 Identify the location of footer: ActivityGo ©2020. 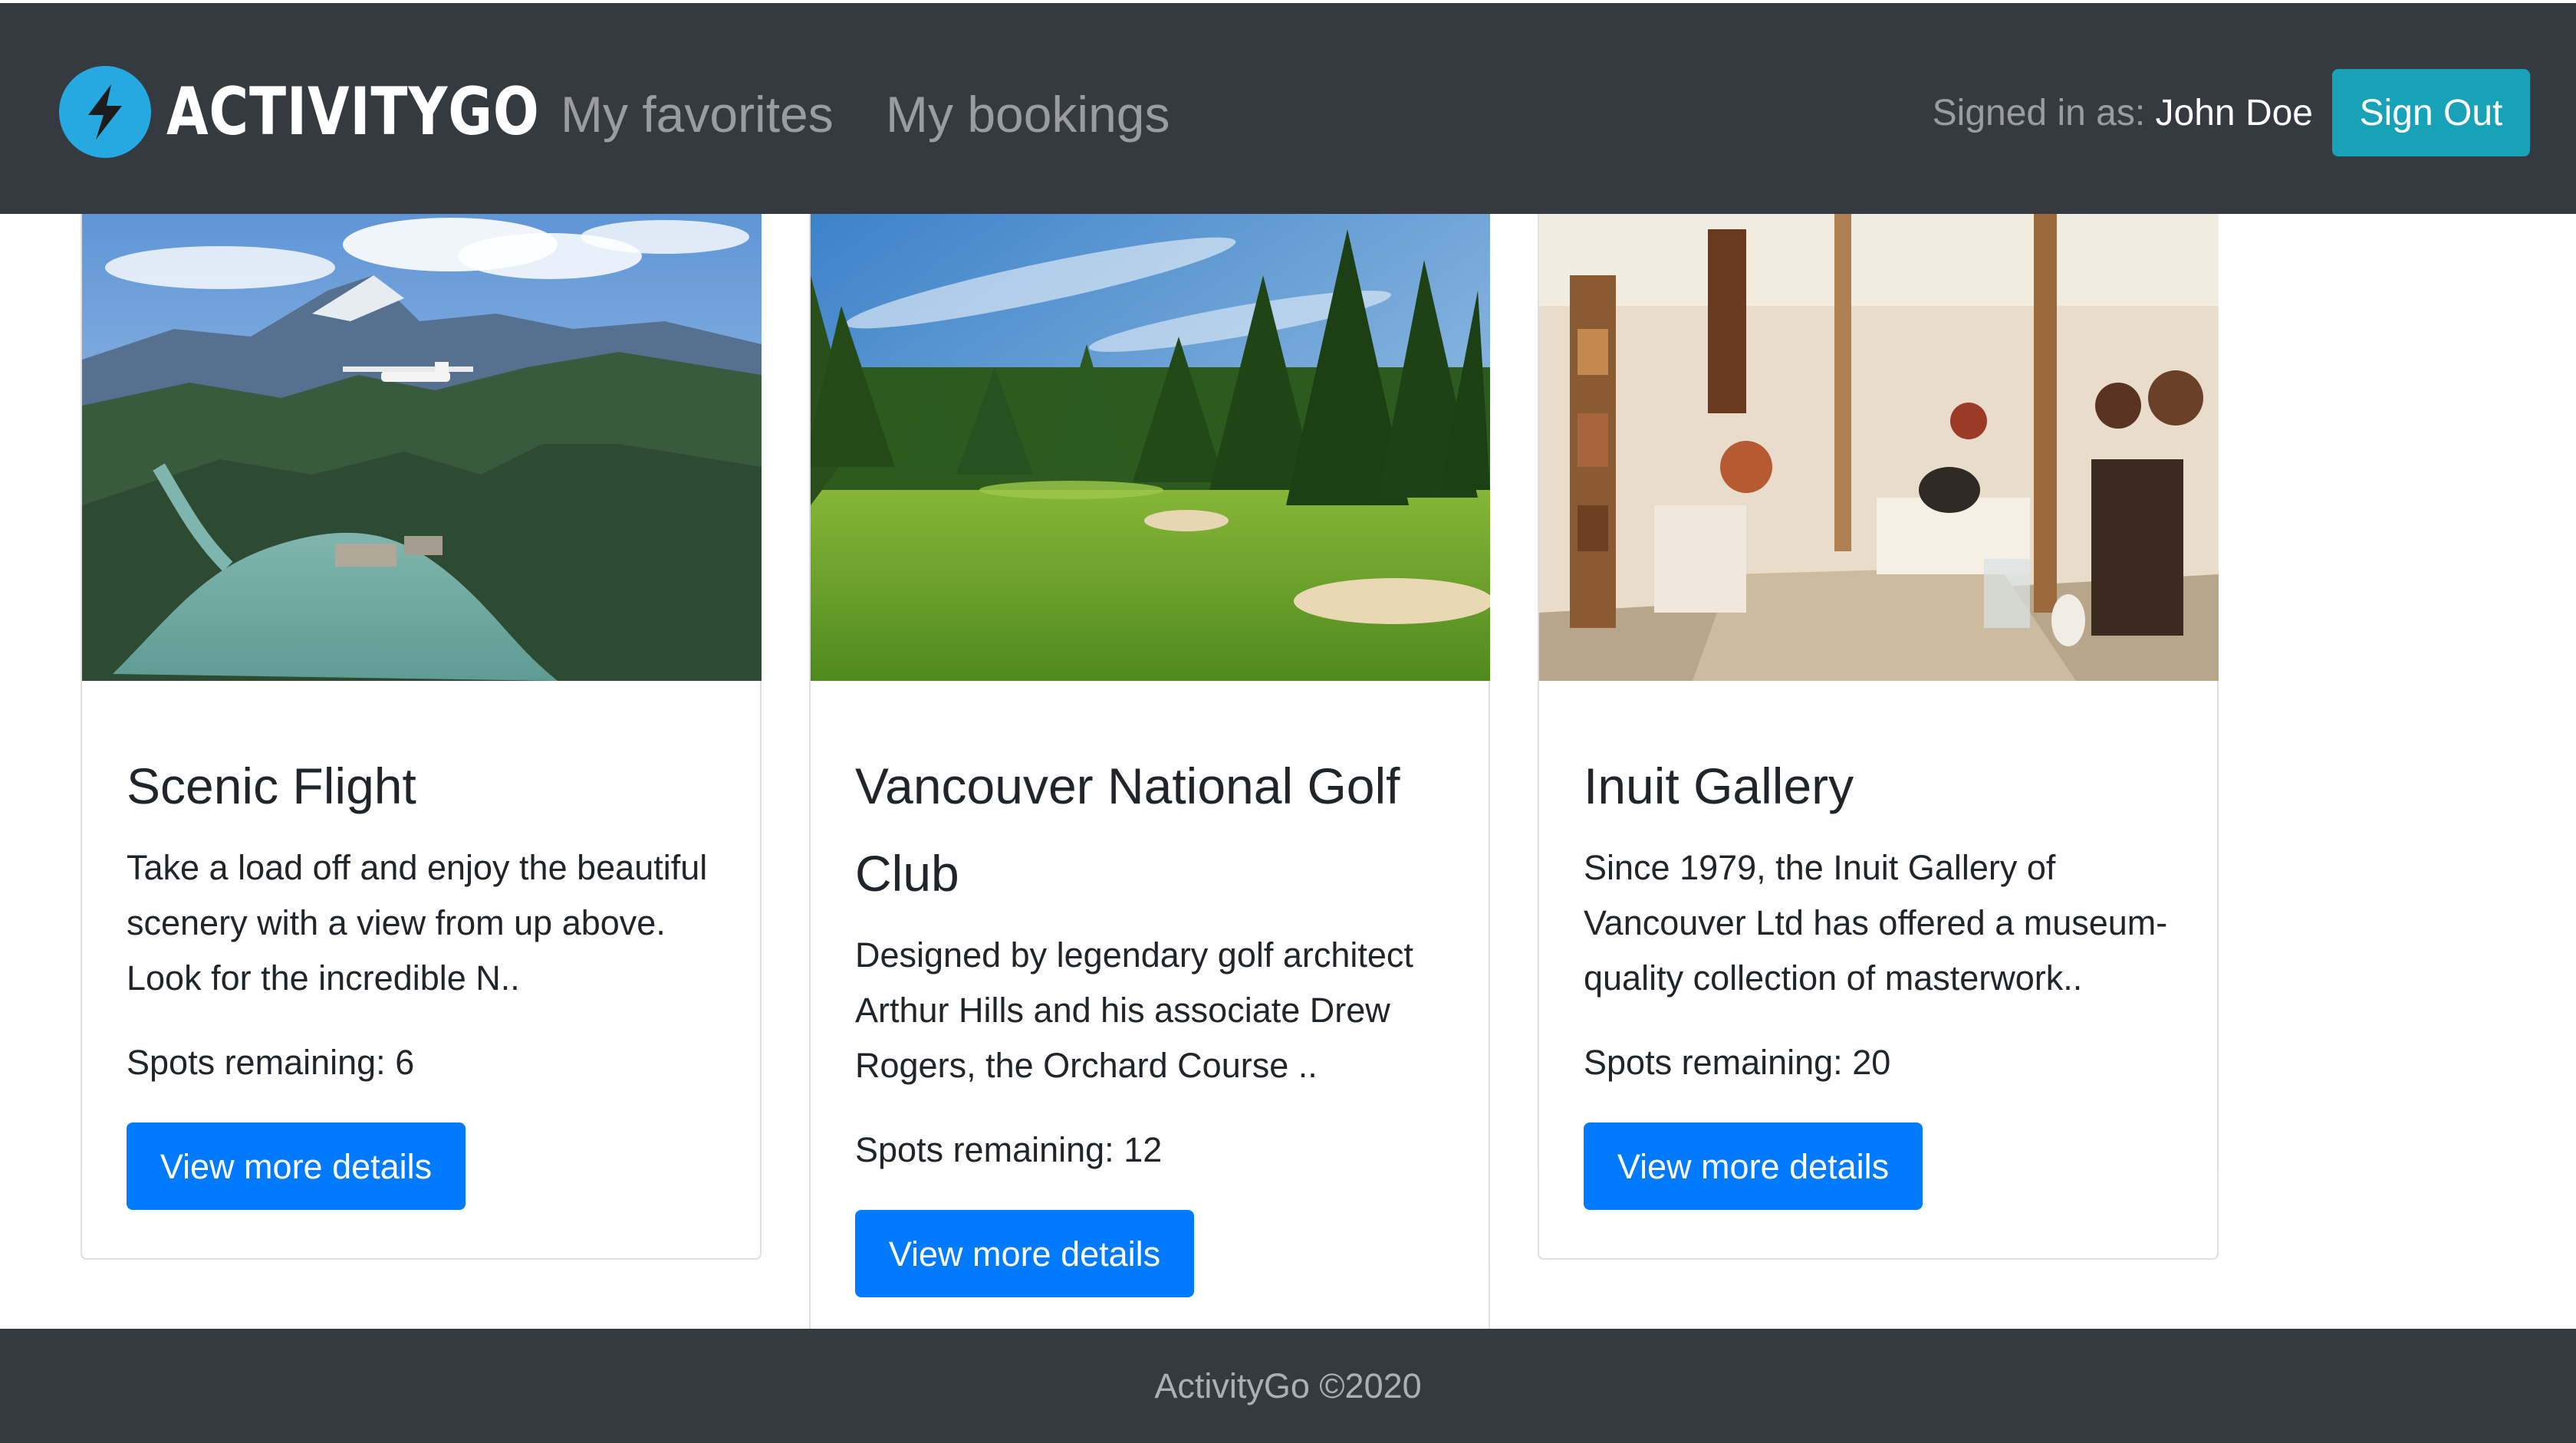
(1288, 1386).